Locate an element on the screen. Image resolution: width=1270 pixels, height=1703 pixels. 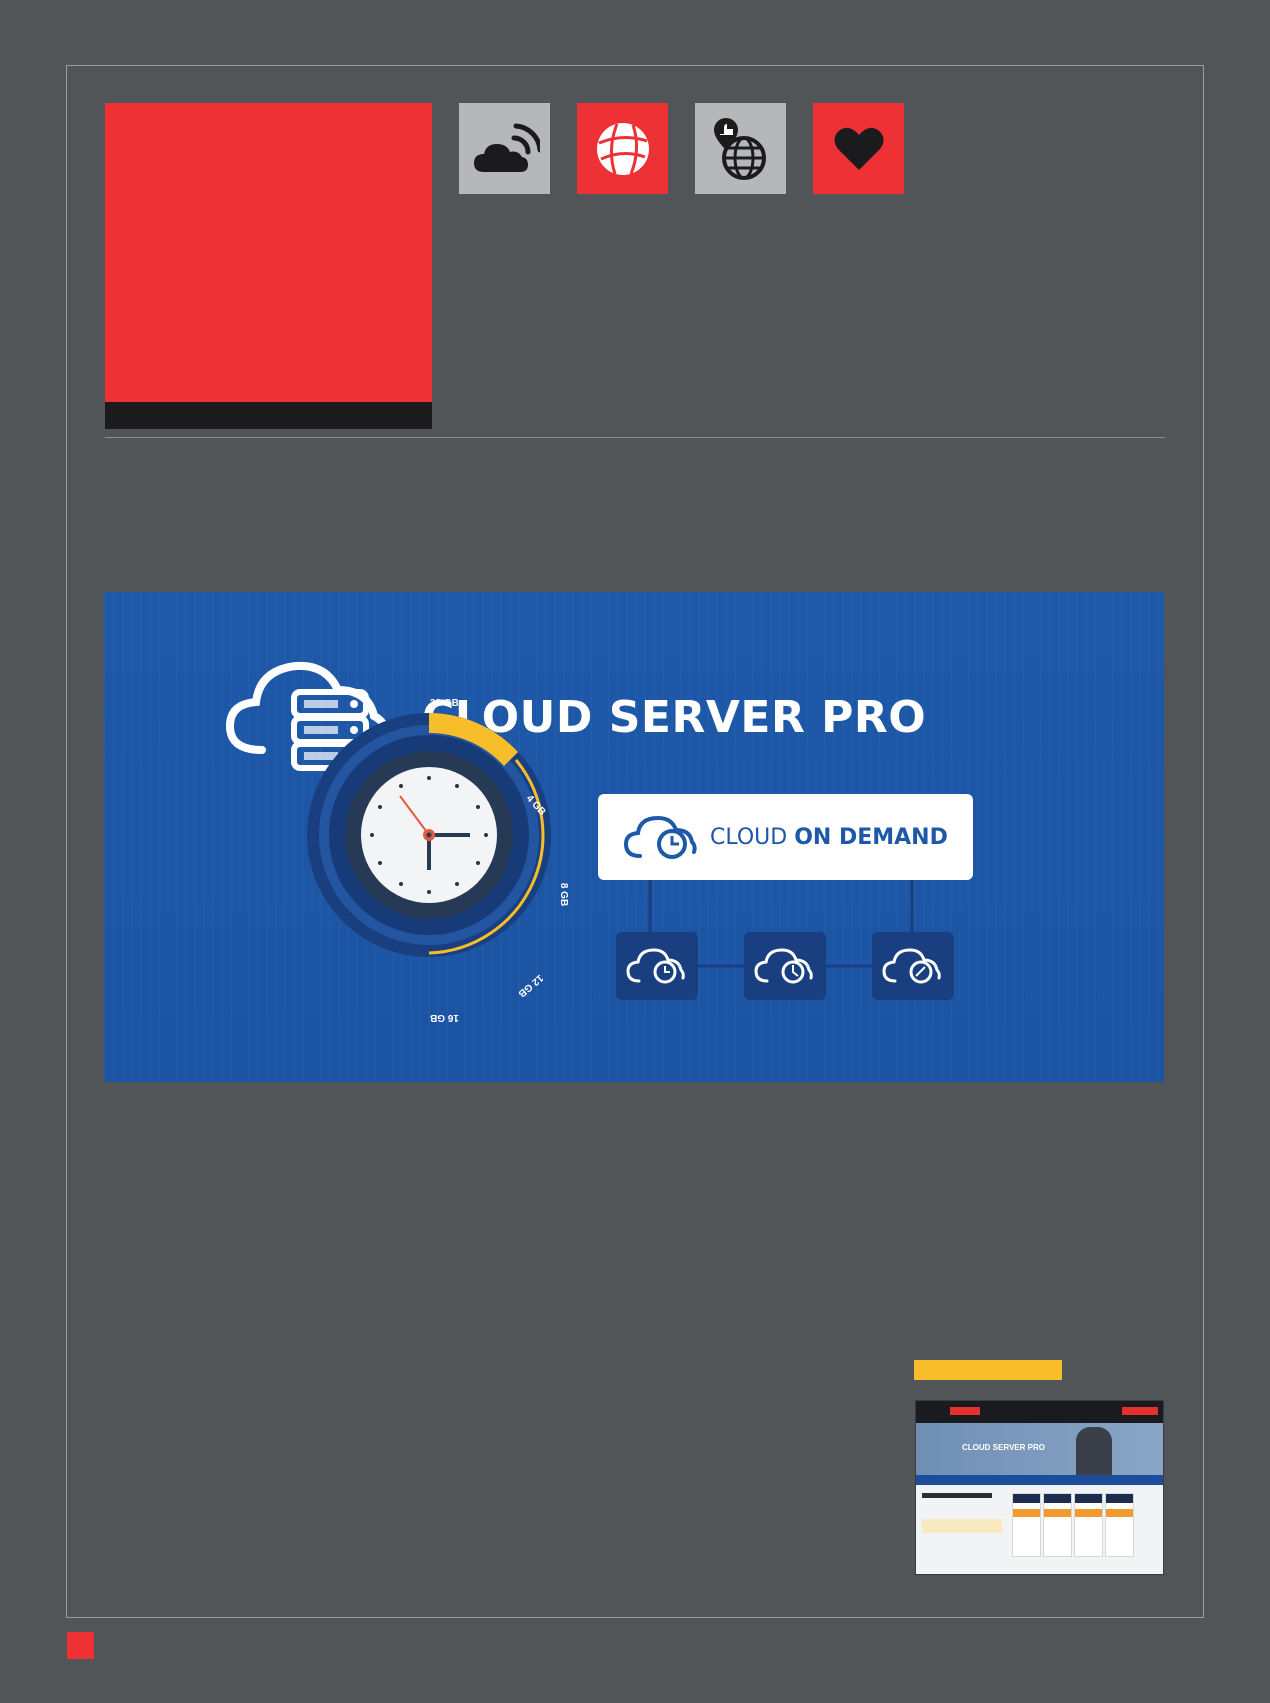
connector-lines is located at coordinates (781, 924).